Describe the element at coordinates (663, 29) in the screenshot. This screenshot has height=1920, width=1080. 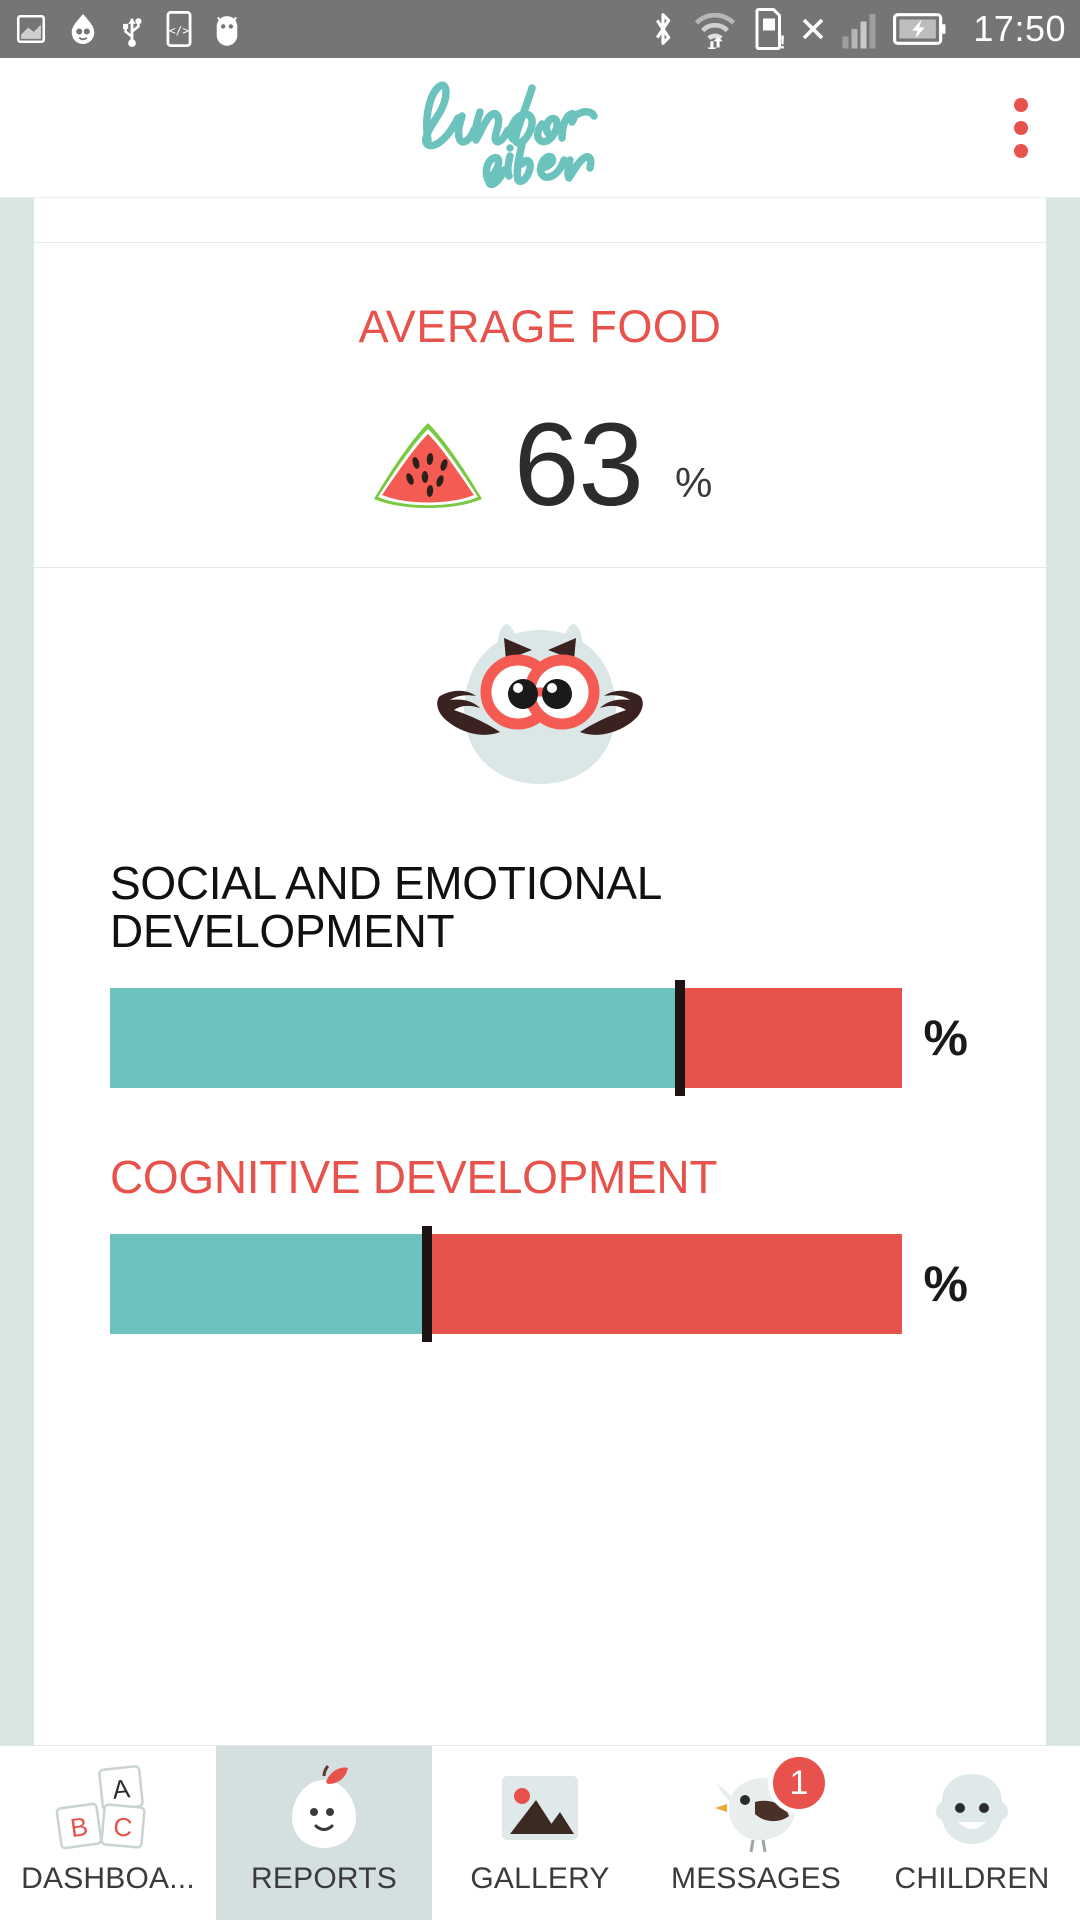
I see `bluetooth-icon` at that location.